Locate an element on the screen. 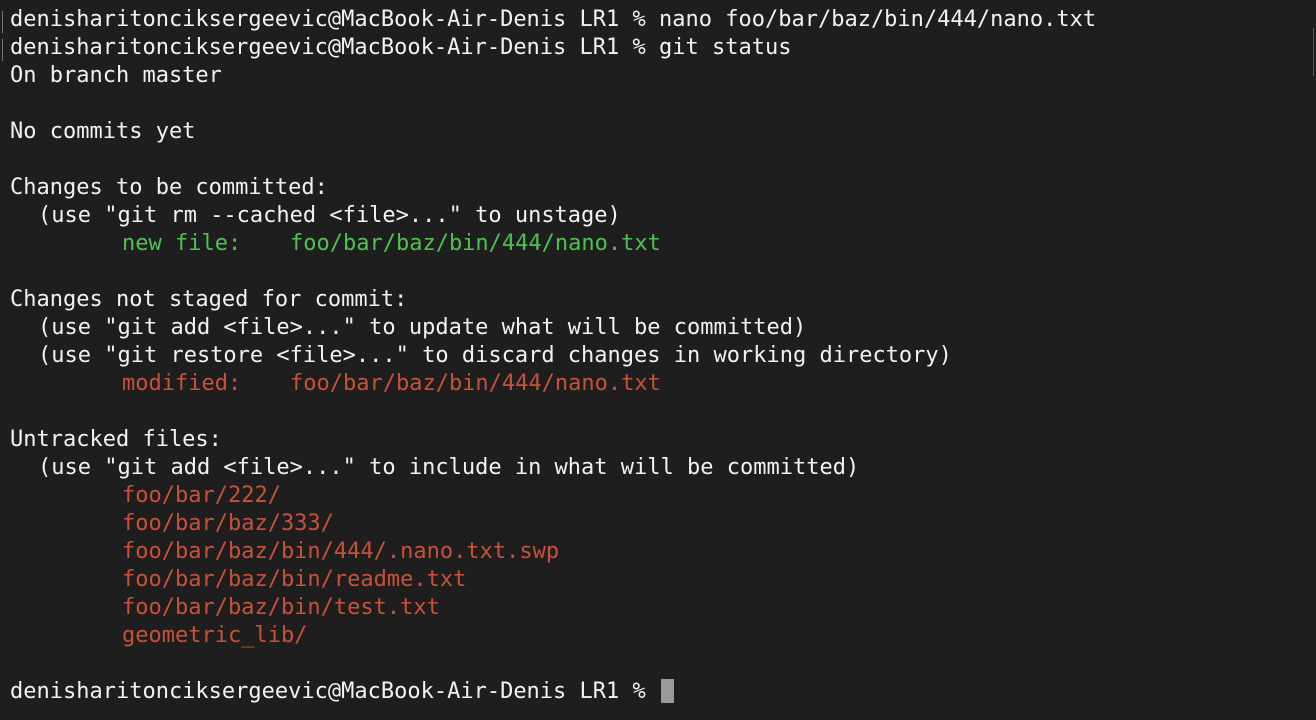 This screenshot has width=1316, height=720. branch-line: On branch master is located at coordinates (116, 75).